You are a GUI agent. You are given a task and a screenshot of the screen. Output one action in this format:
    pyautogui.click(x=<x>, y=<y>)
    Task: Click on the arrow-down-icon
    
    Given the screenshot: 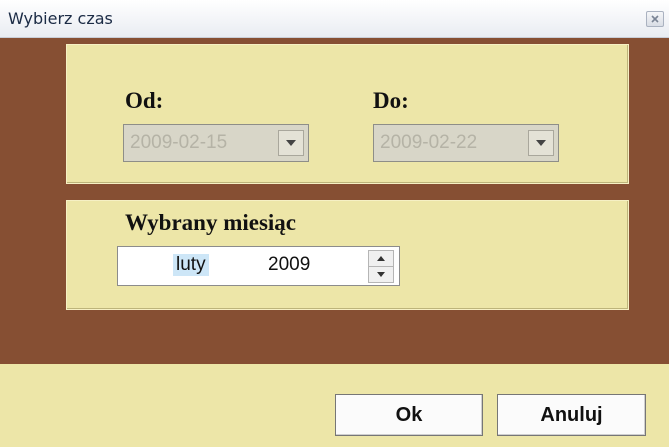 What is the action you would take?
    pyautogui.click(x=381, y=274)
    